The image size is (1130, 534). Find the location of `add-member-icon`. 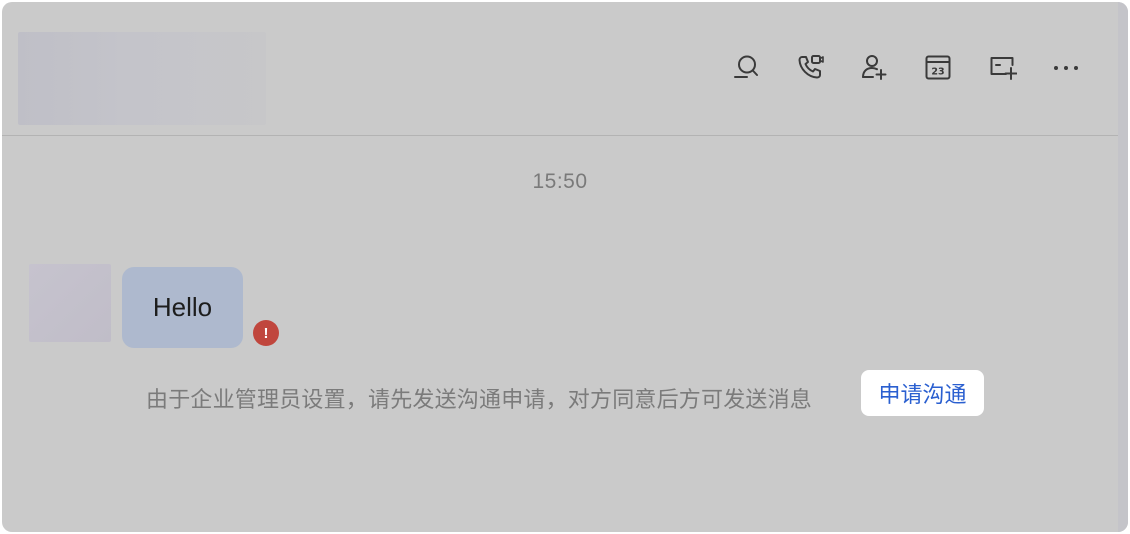

add-member-icon is located at coordinates (873, 67).